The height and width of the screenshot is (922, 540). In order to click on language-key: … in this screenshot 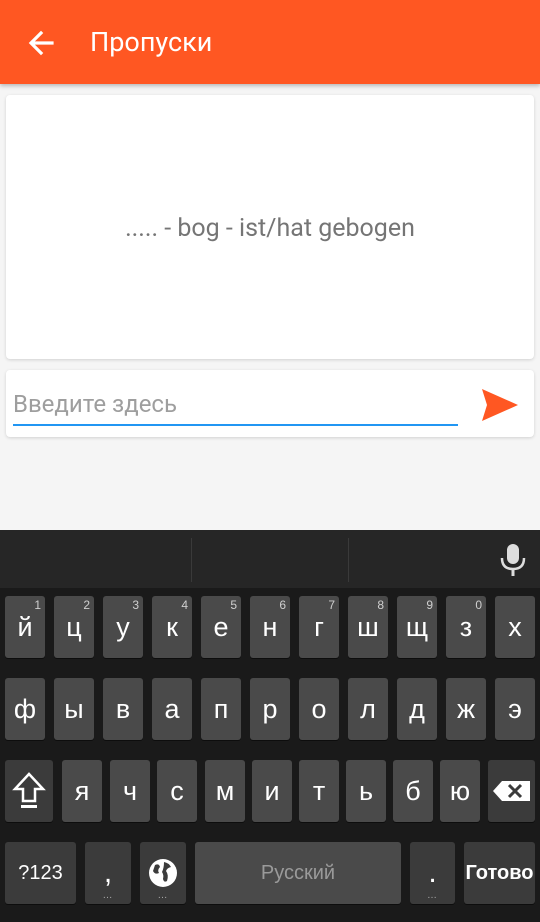, I will do `click(163, 873)`.